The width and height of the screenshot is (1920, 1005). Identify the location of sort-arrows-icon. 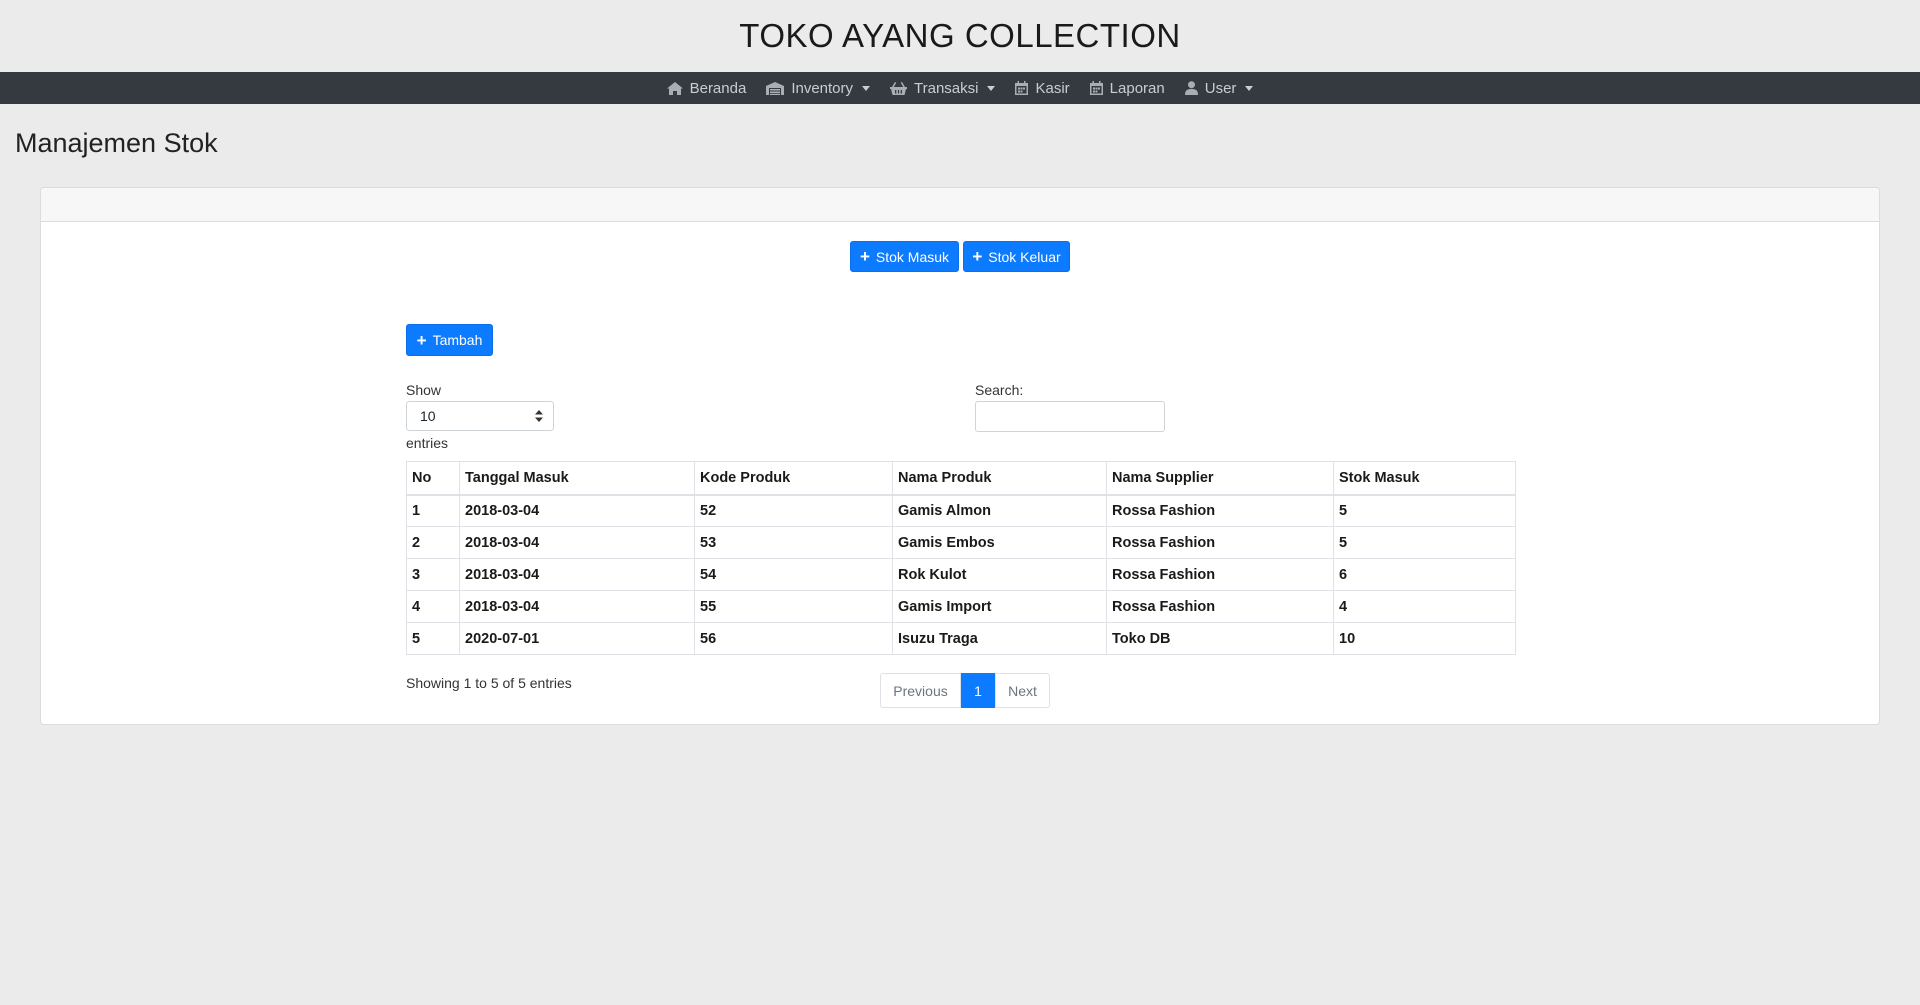
(539, 416).